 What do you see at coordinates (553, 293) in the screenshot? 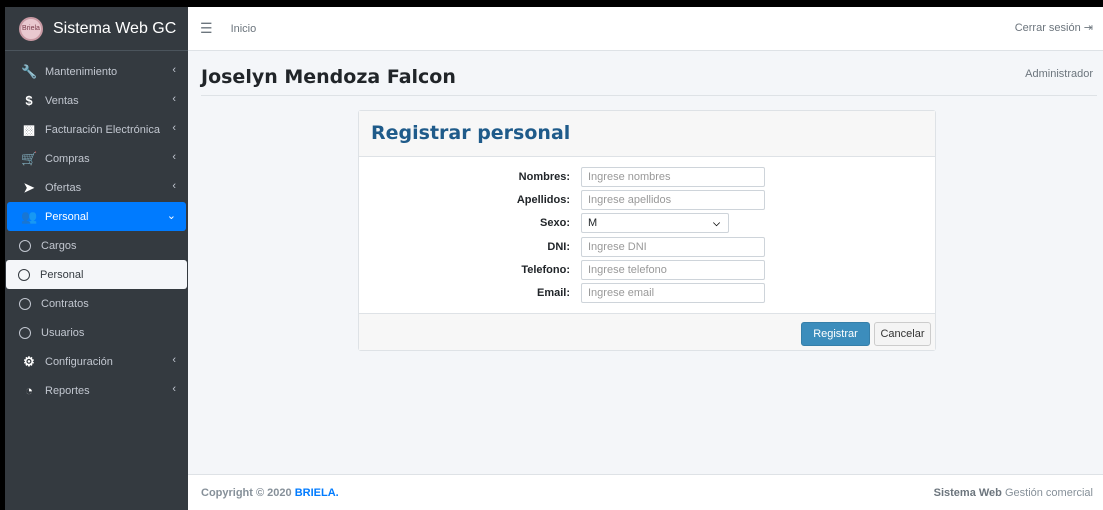
I see `email-label: Email:` at bounding box center [553, 293].